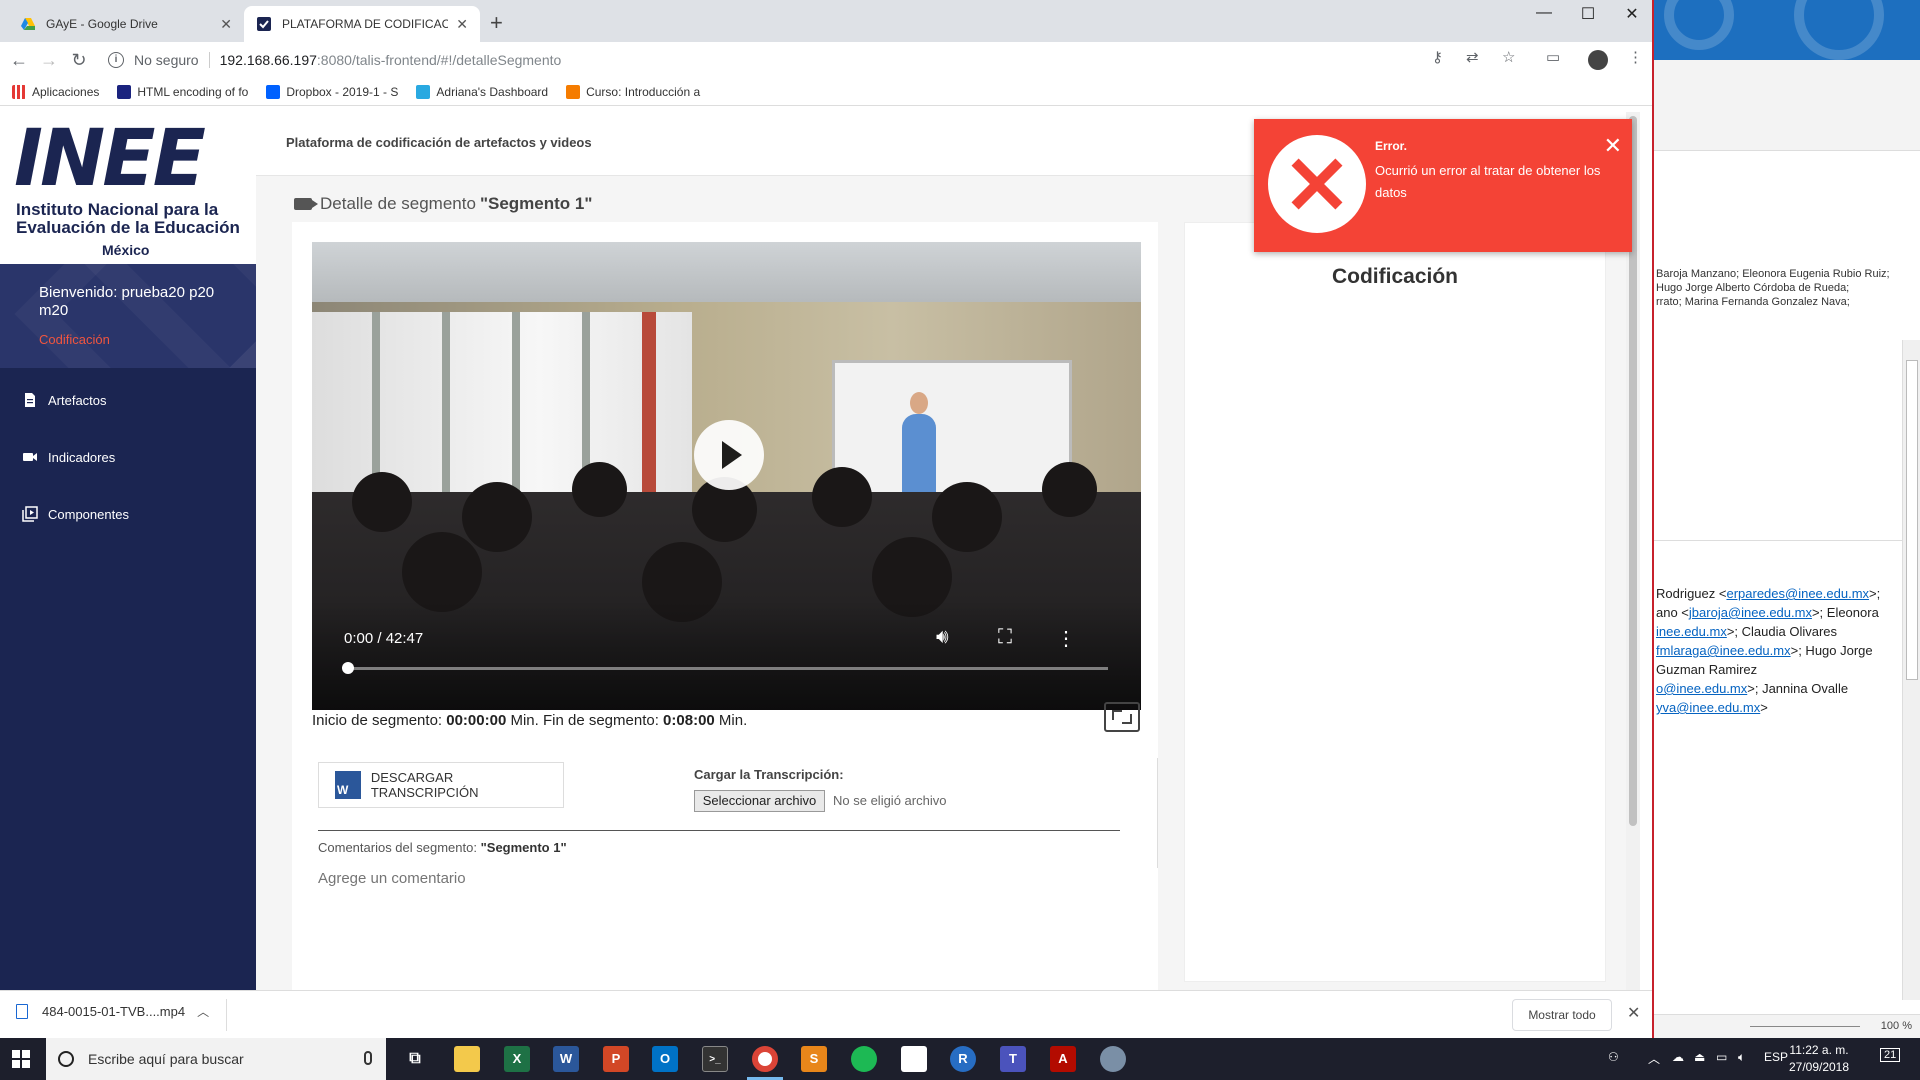 This screenshot has height=1080, width=1920. What do you see at coordinates (1750, 612) in the screenshot?
I see `bg-mail-link: jbaroja@inee.edu.mx` at bounding box center [1750, 612].